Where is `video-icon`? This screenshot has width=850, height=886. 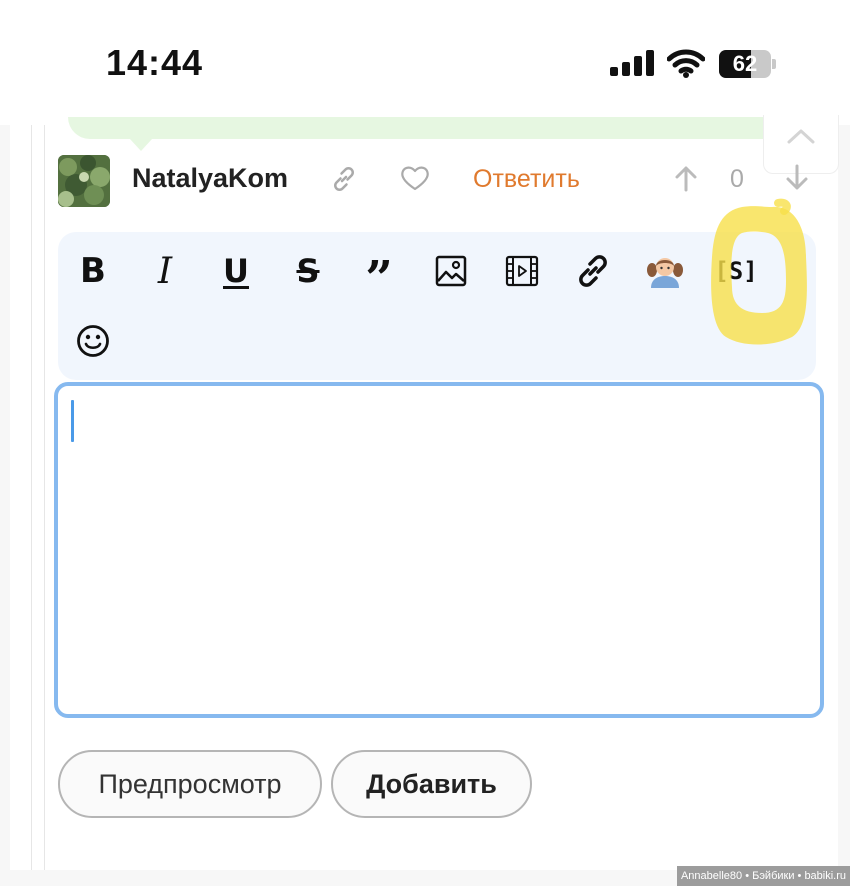
video-icon is located at coordinates (522, 271).